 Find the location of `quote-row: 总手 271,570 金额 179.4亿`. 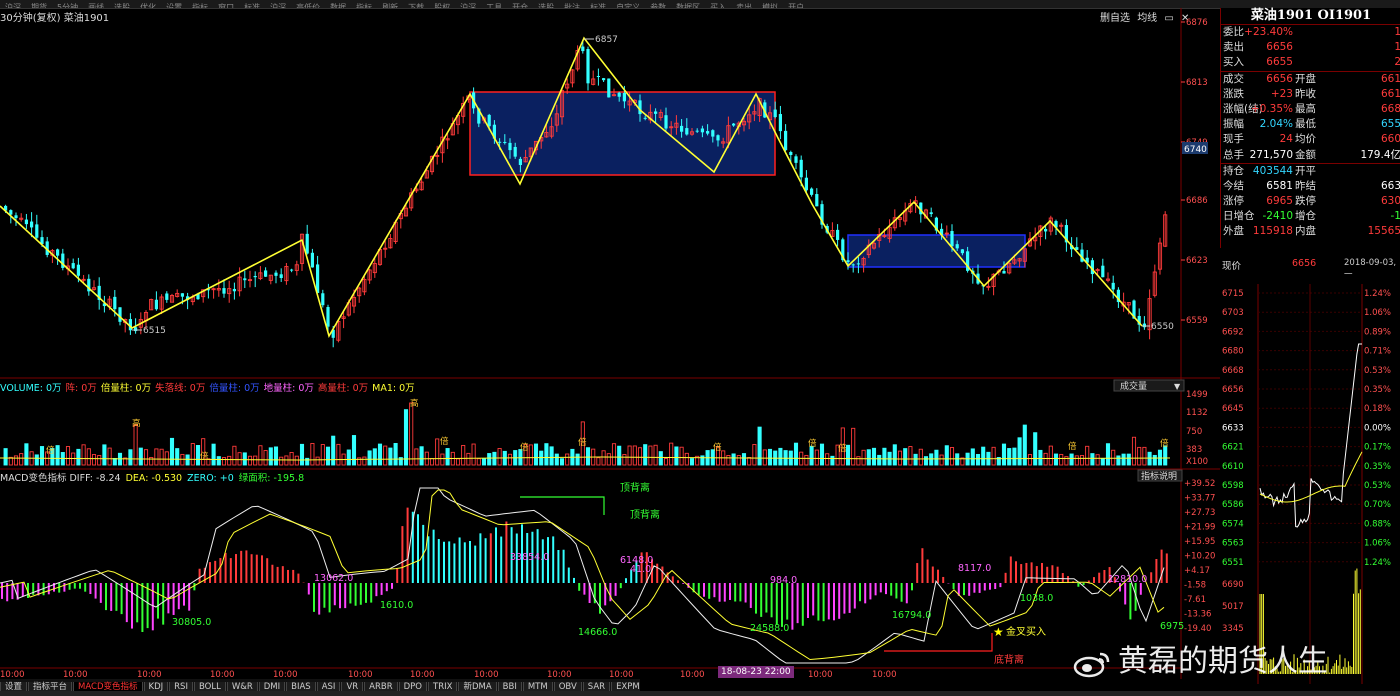

quote-row: 总手 271,570 金额 179.4亿 is located at coordinates (1310, 155).